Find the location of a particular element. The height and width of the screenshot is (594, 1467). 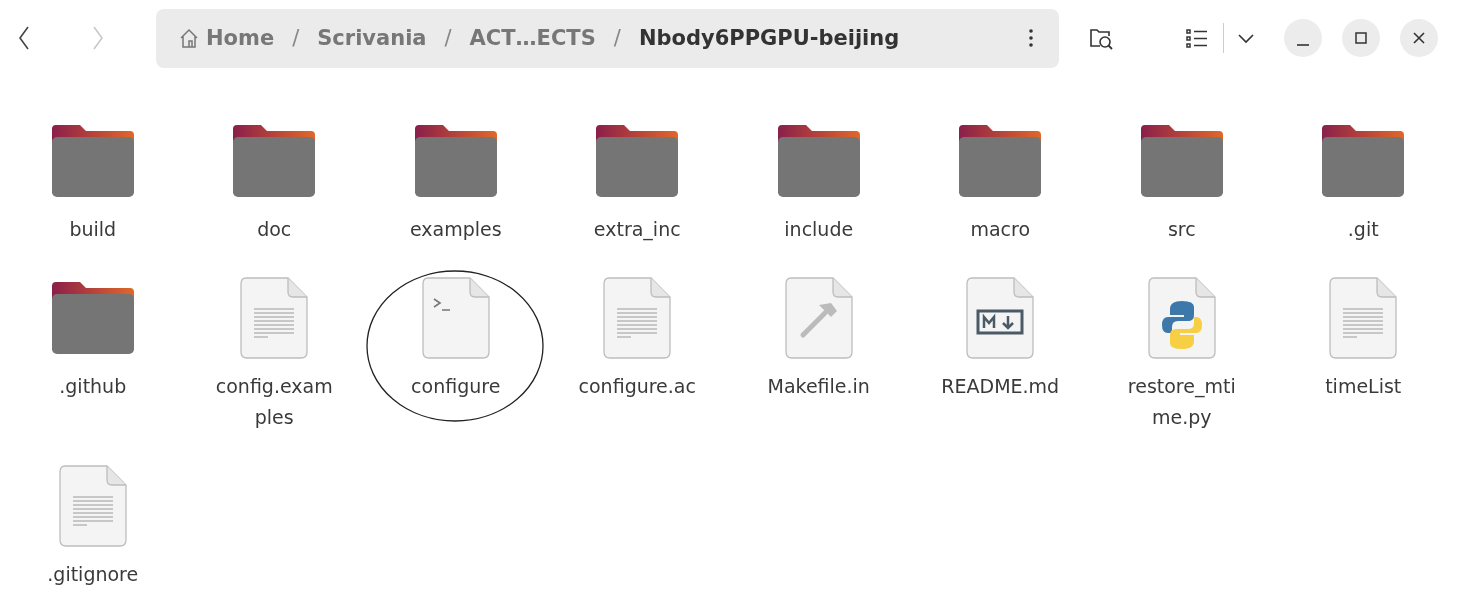

path-segment: Scrivania is located at coordinates (372, 38).